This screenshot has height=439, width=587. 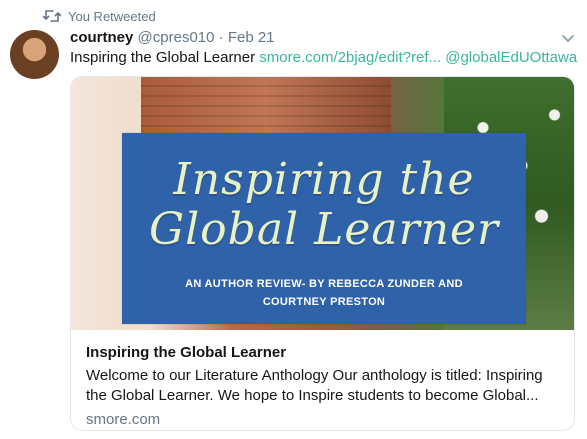 What do you see at coordinates (123, 419) in the screenshot?
I see `card-domain: smore.com` at bounding box center [123, 419].